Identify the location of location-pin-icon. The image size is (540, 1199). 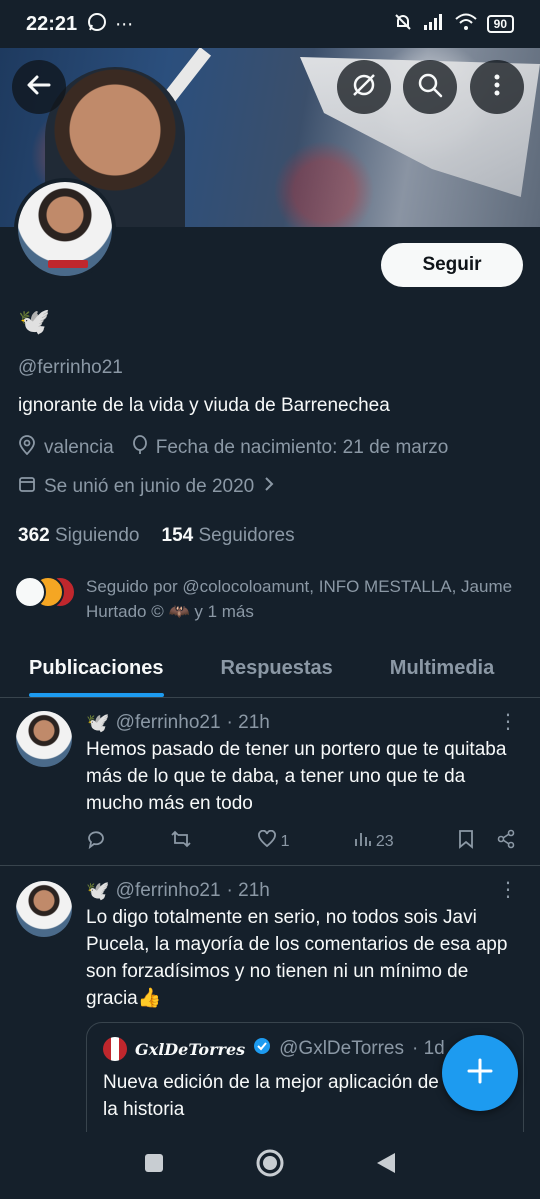
(27, 448).